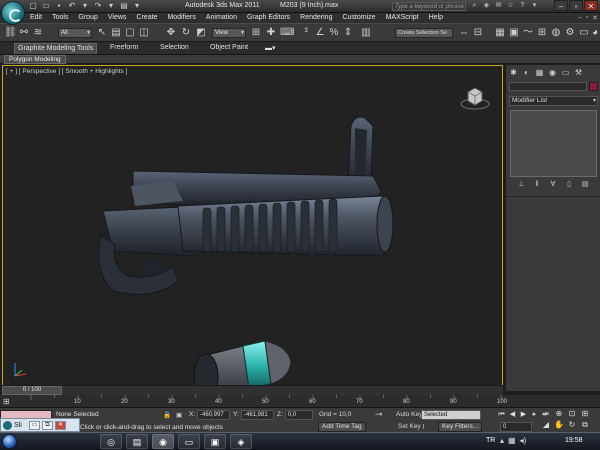  Describe the element at coordinates (252, 390) in the screenshot. I see `time-slider: 0 / 100` at that location.